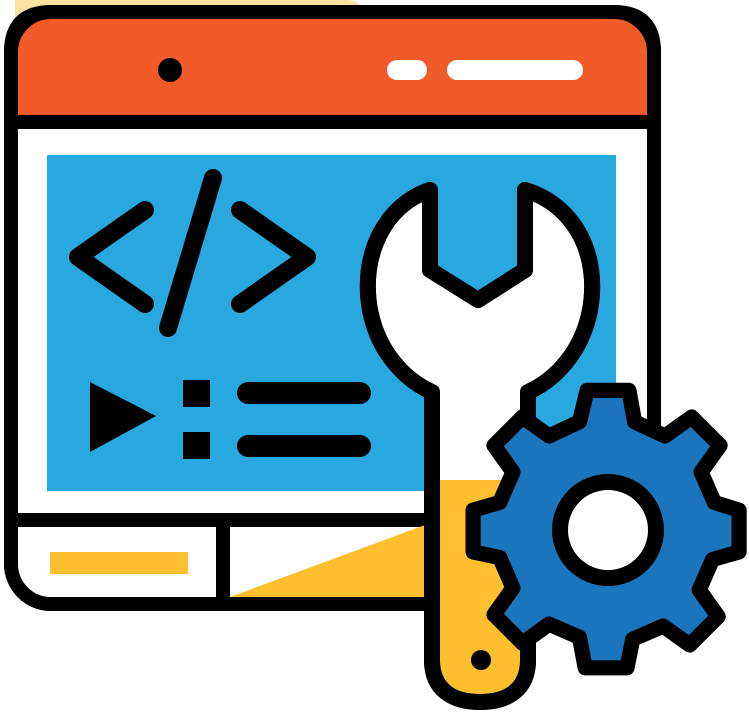  What do you see at coordinates (170, 70) in the screenshot?
I see `window-dot-icon` at bounding box center [170, 70].